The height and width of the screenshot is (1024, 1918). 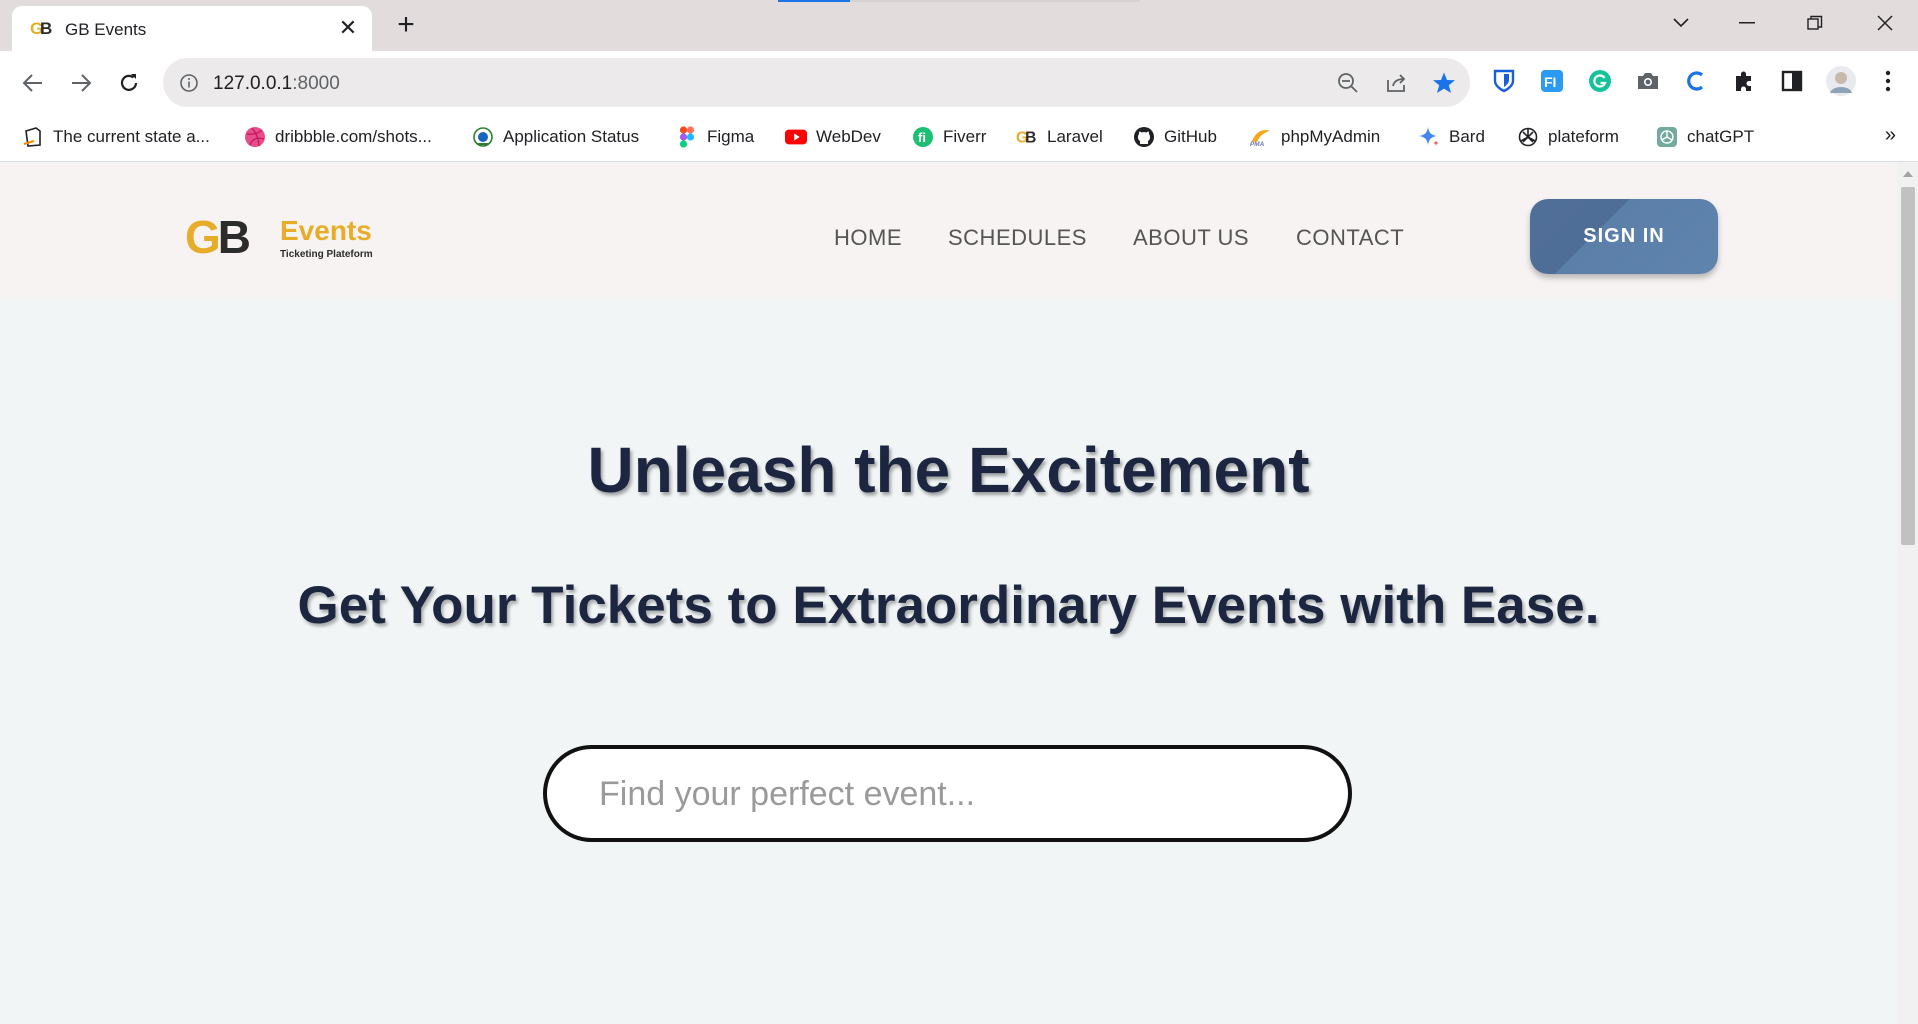 What do you see at coordinates (218, 237) in the screenshot?
I see `logo-mark: GB` at bounding box center [218, 237].